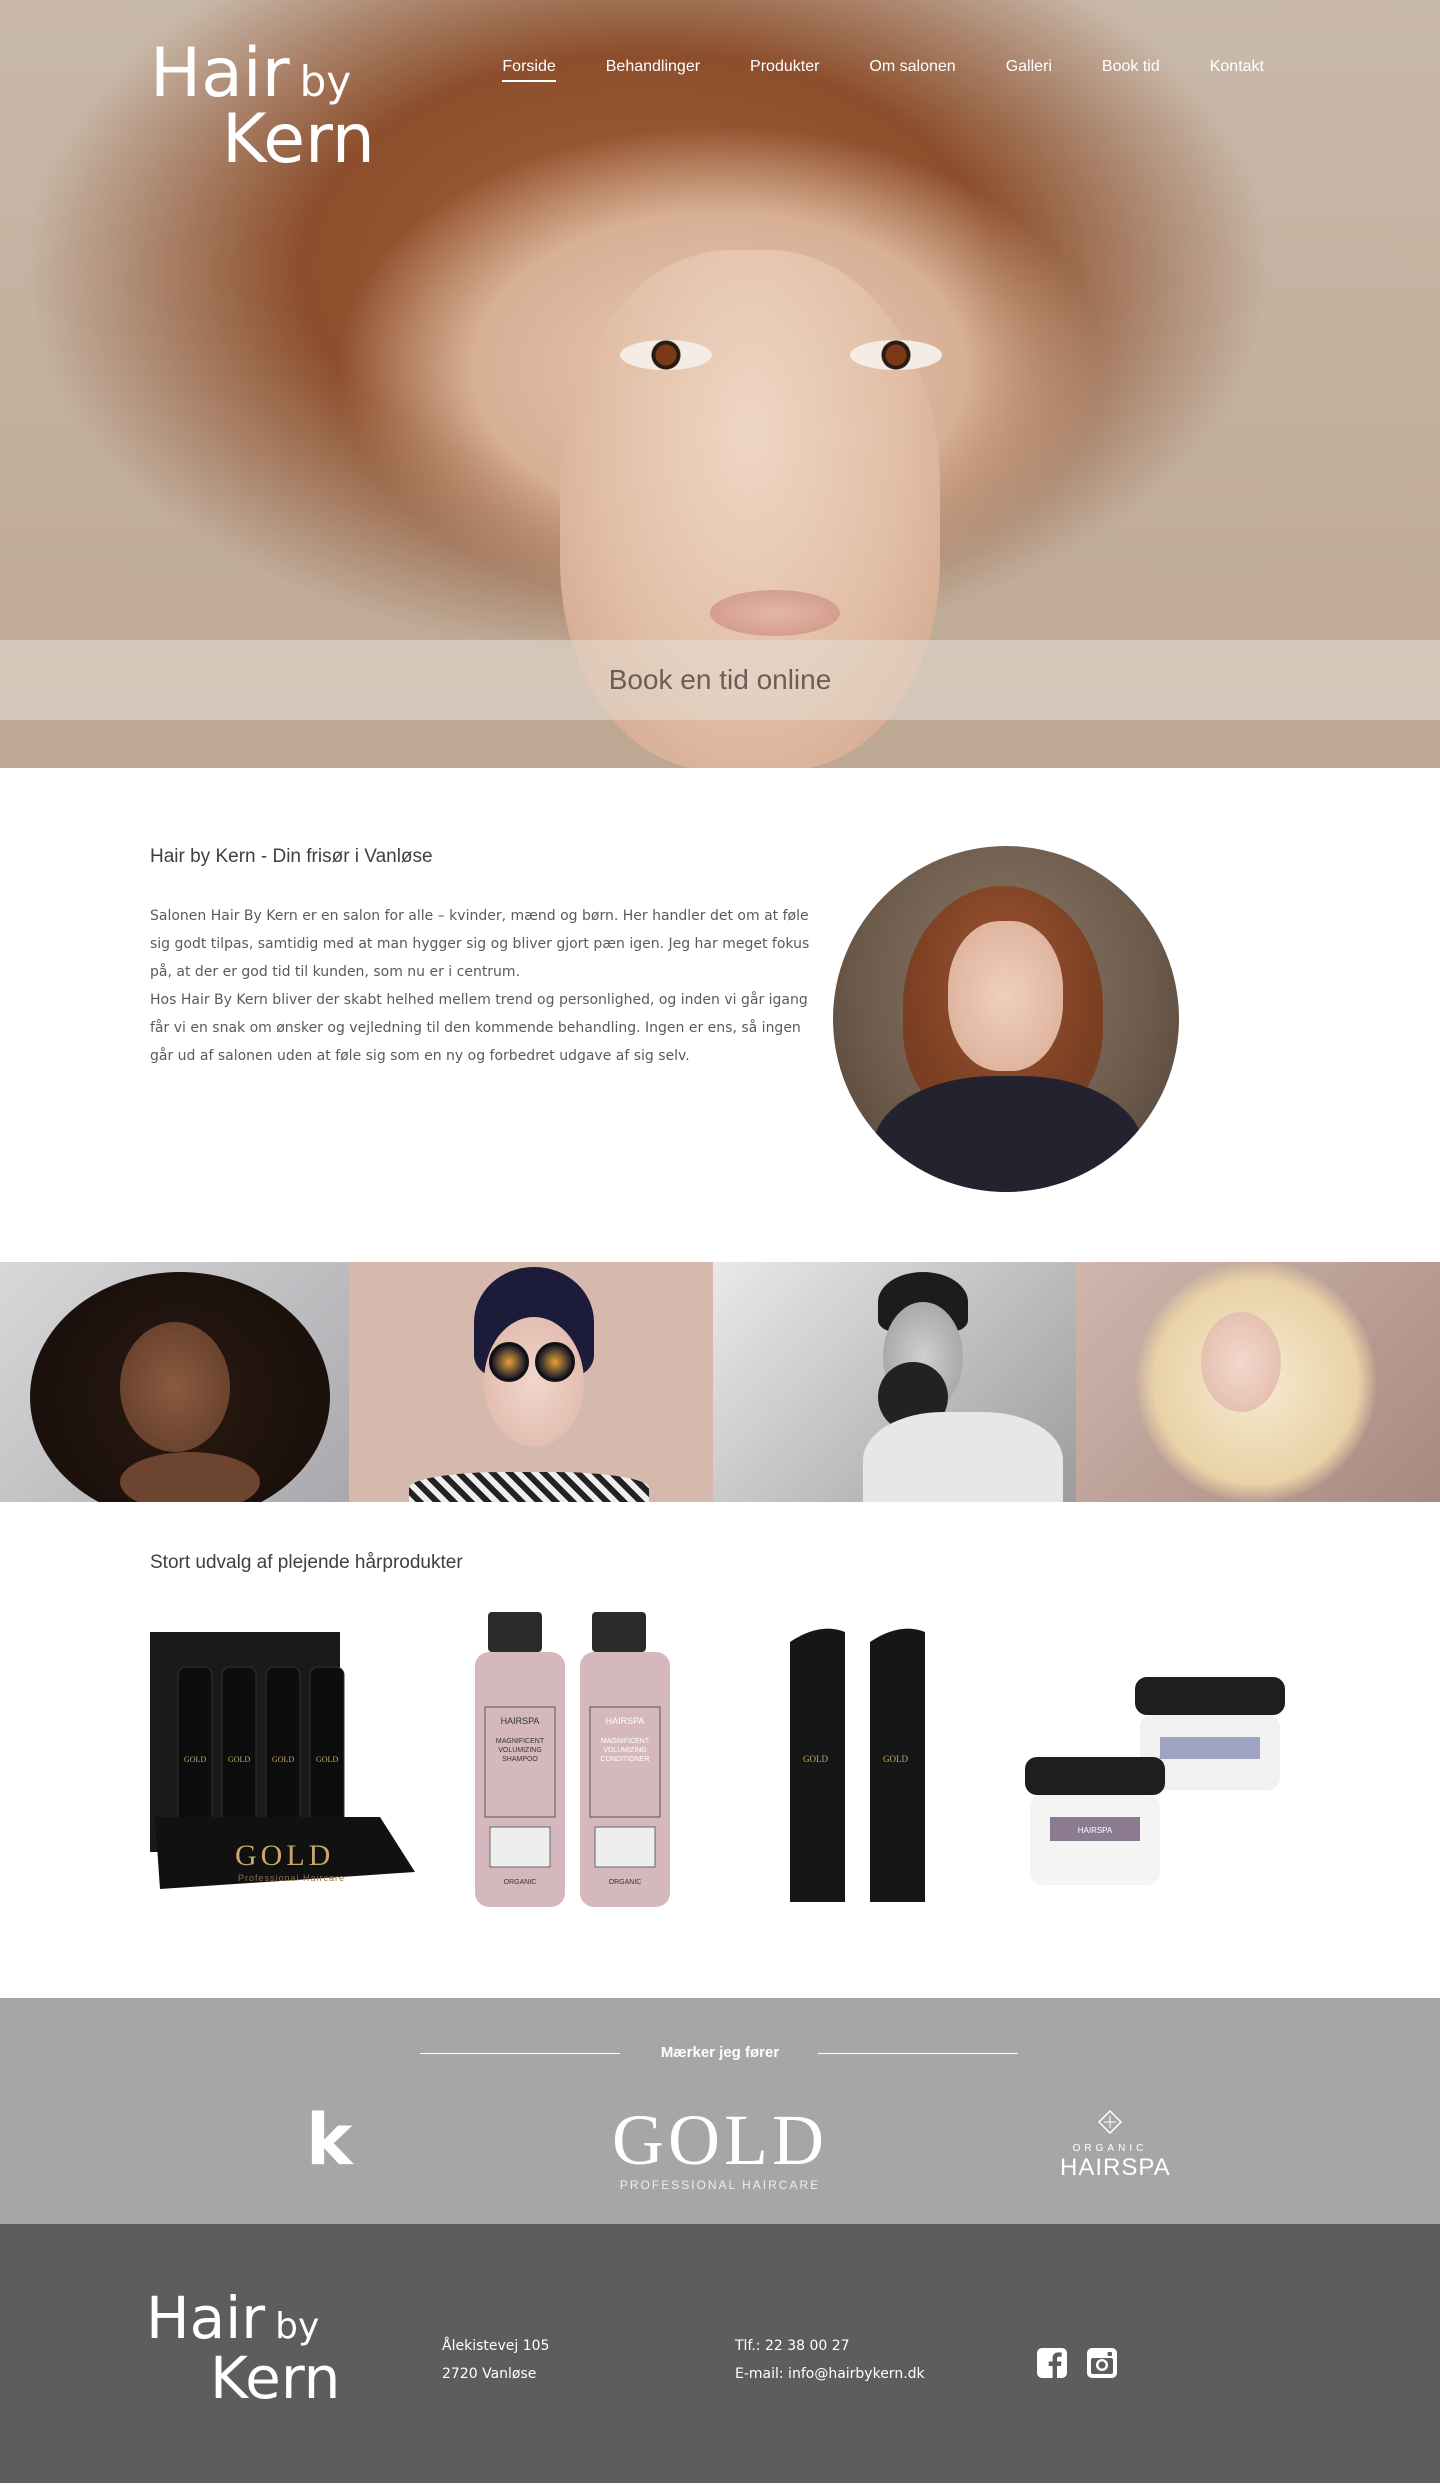 This screenshot has width=1440, height=2485. Describe the element at coordinates (830, 2374) in the screenshot. I see `contact-email: E-mail: info@hairbykern.dk` at that location.